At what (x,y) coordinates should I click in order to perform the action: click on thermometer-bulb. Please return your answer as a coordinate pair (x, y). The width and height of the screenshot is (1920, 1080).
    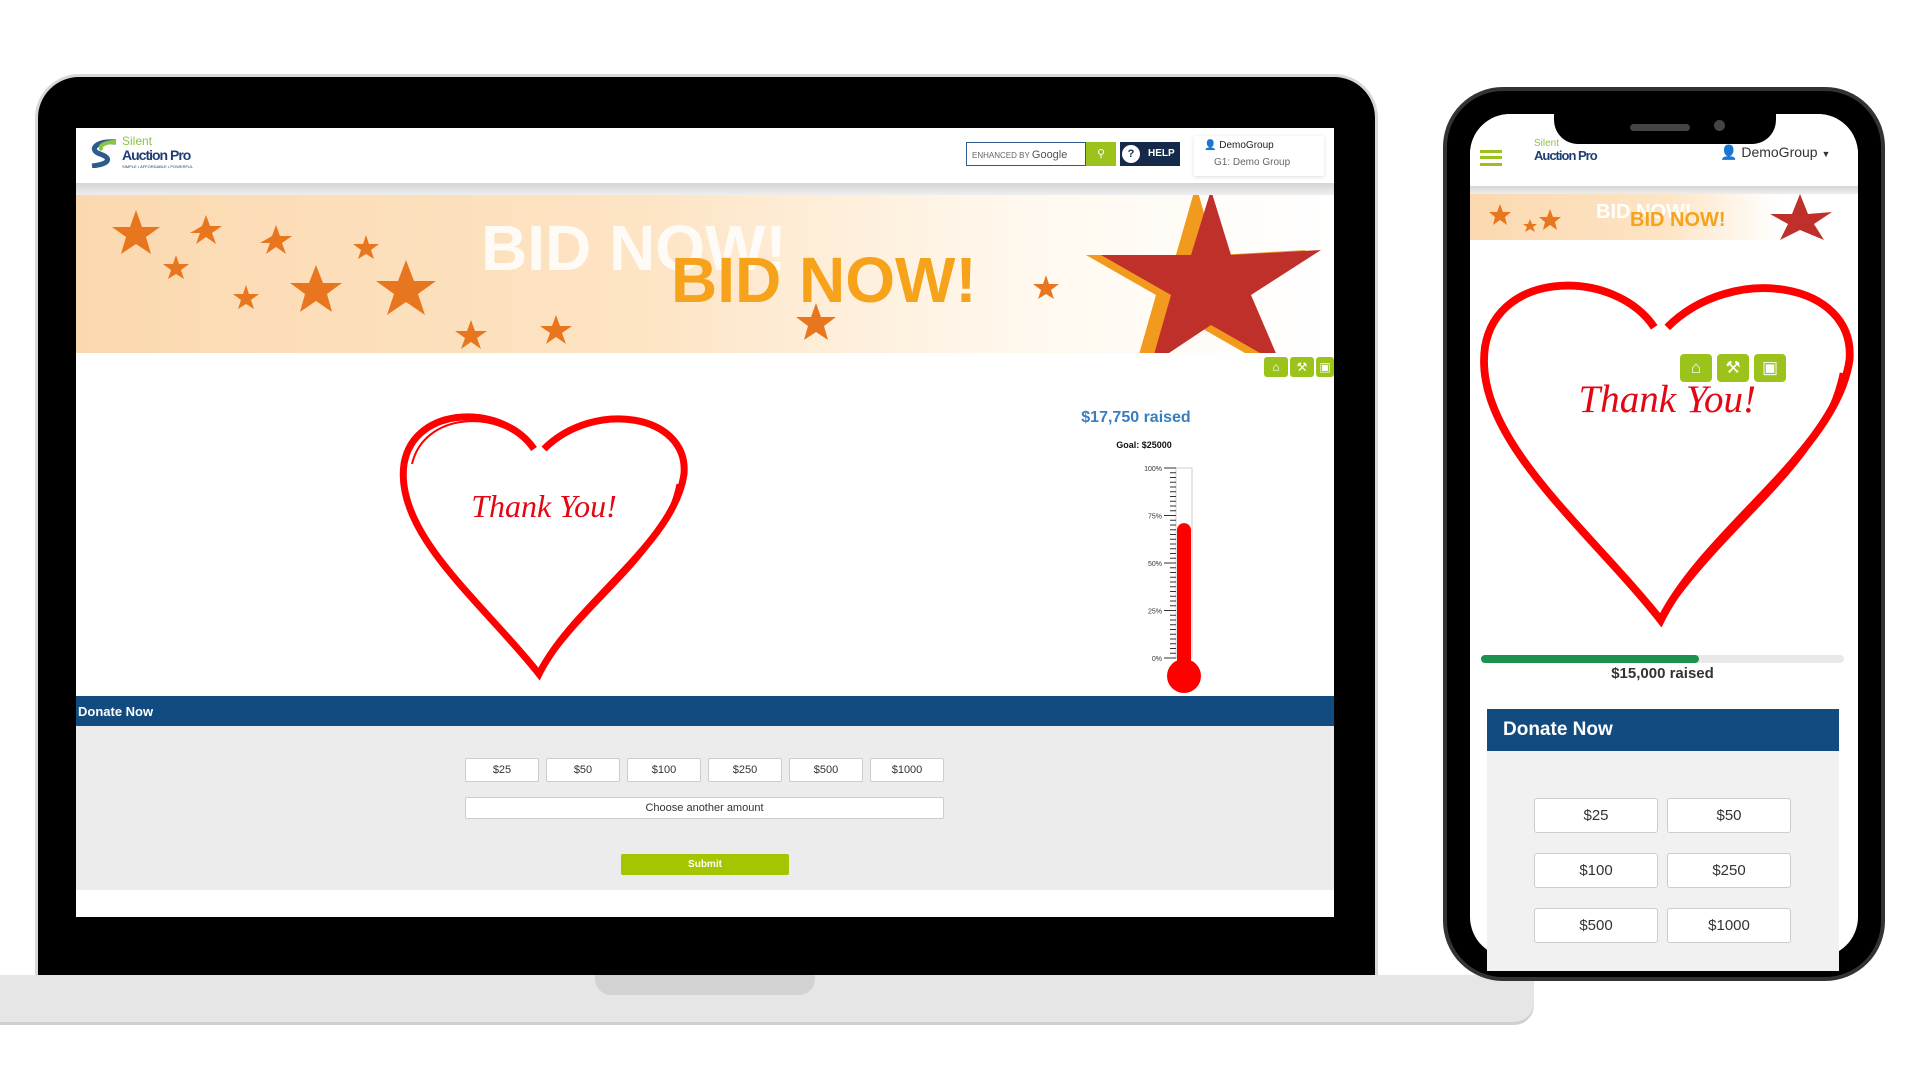
    Looking at the image, I should click on (1184, 676).